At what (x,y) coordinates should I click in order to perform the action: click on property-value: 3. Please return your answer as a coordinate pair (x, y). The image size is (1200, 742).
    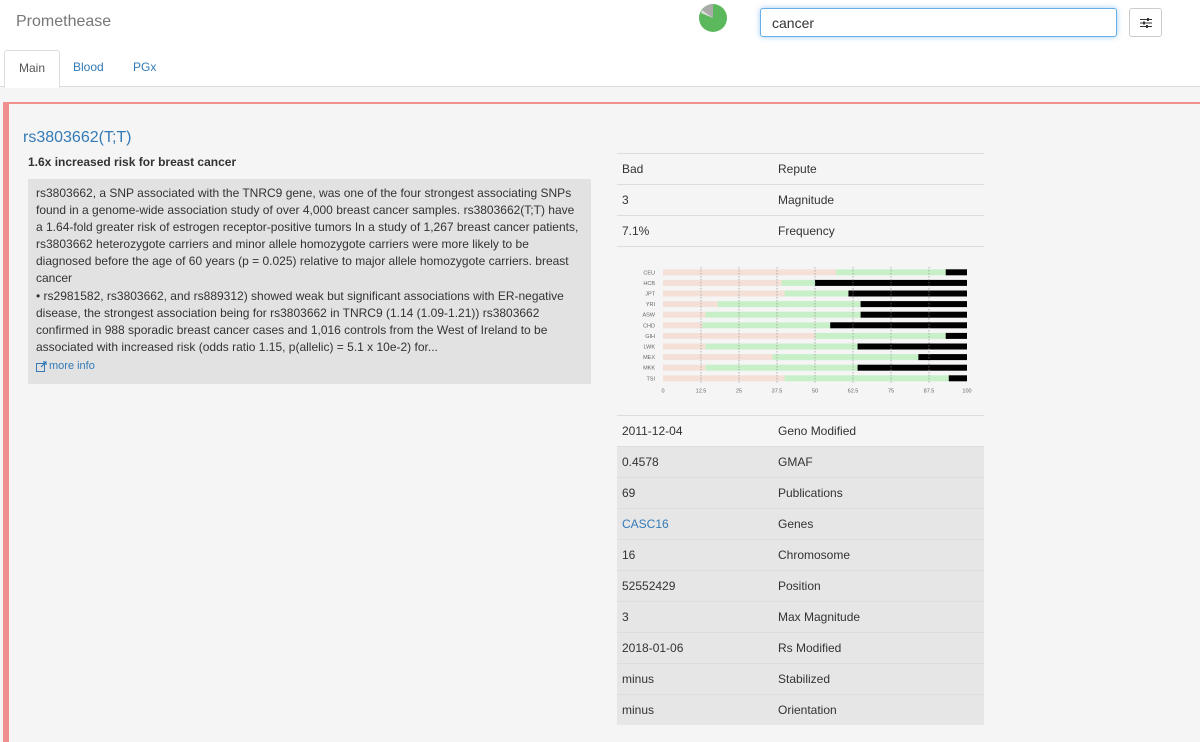
    Looking at the image, I should click on (625, 617).